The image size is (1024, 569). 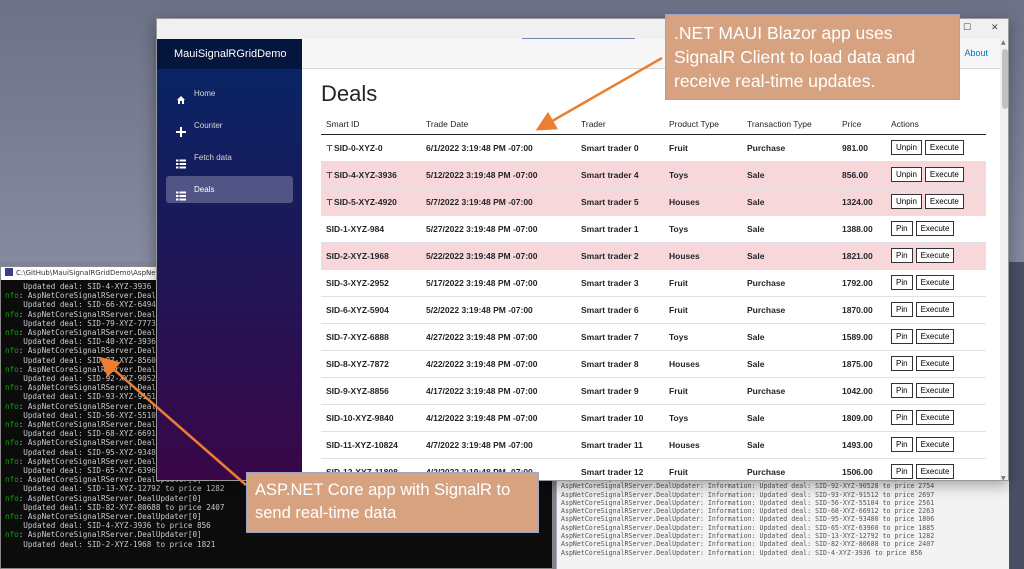 I want to click on nav-item-counter: Counter, so click(x=229, y=125).